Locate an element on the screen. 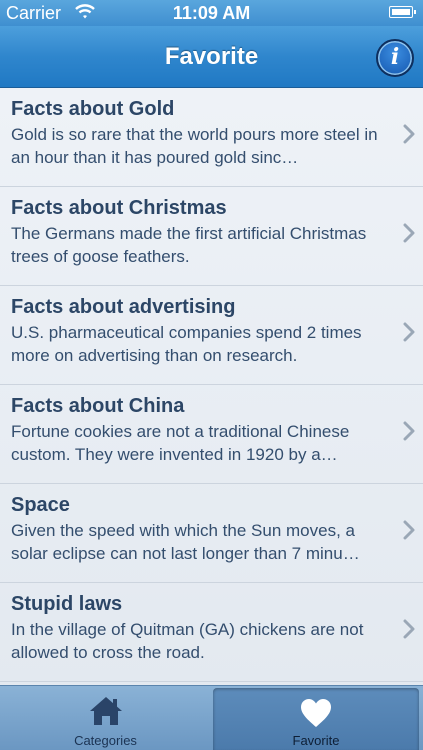  item-title: Facts about China is located at coordinates (98, 406).